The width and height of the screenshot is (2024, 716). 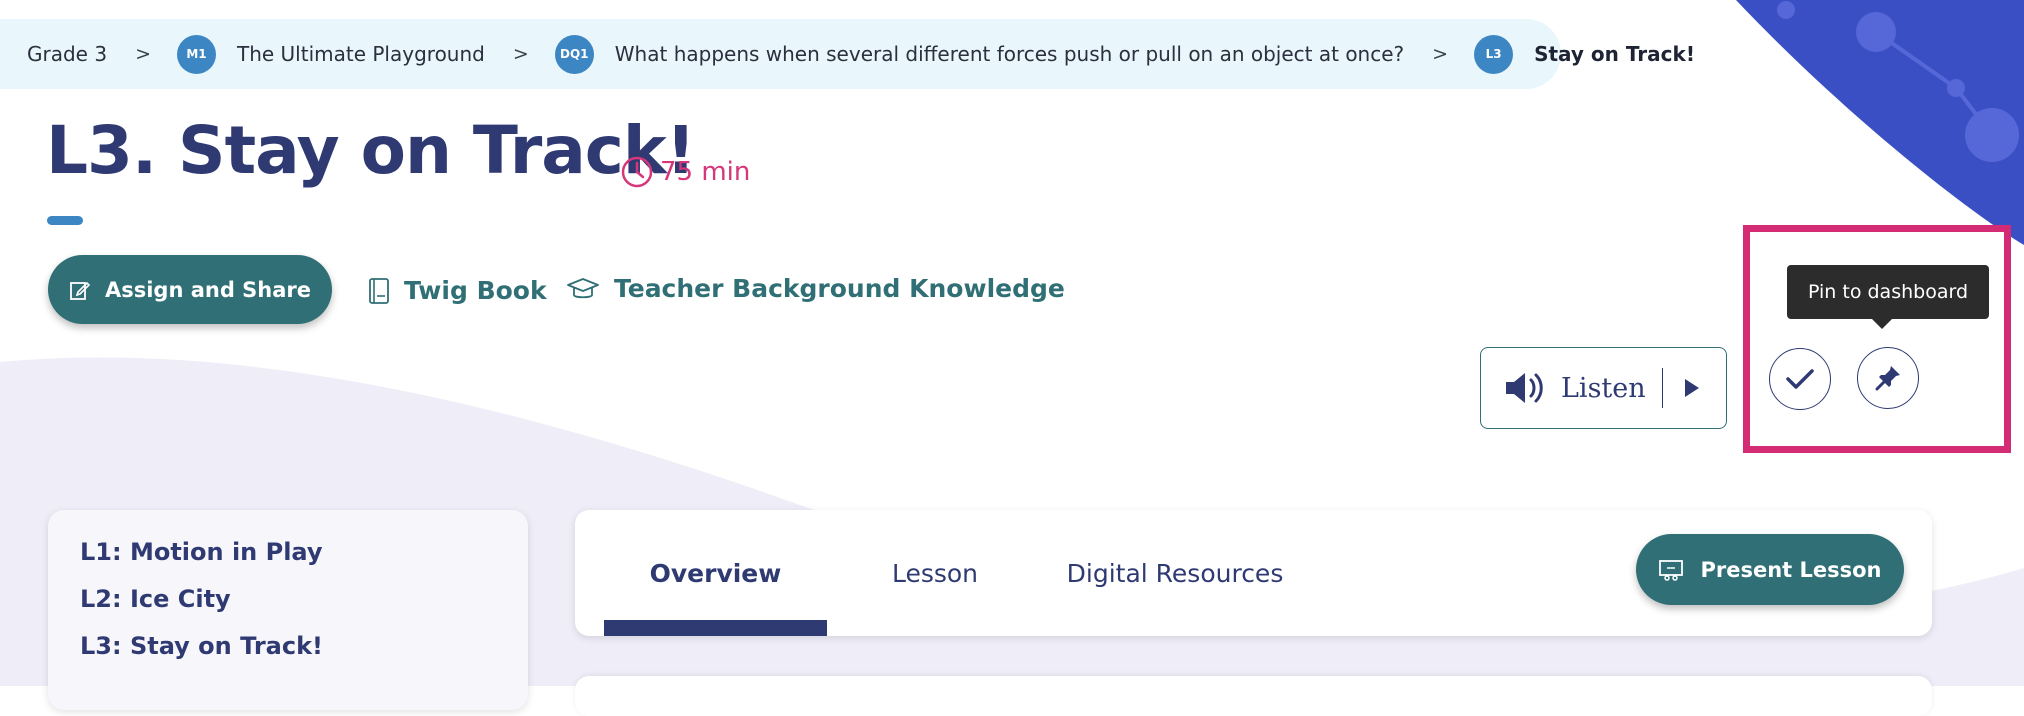 I want to click on pin-to-dashboard-button, so click(x=1888, y=378).